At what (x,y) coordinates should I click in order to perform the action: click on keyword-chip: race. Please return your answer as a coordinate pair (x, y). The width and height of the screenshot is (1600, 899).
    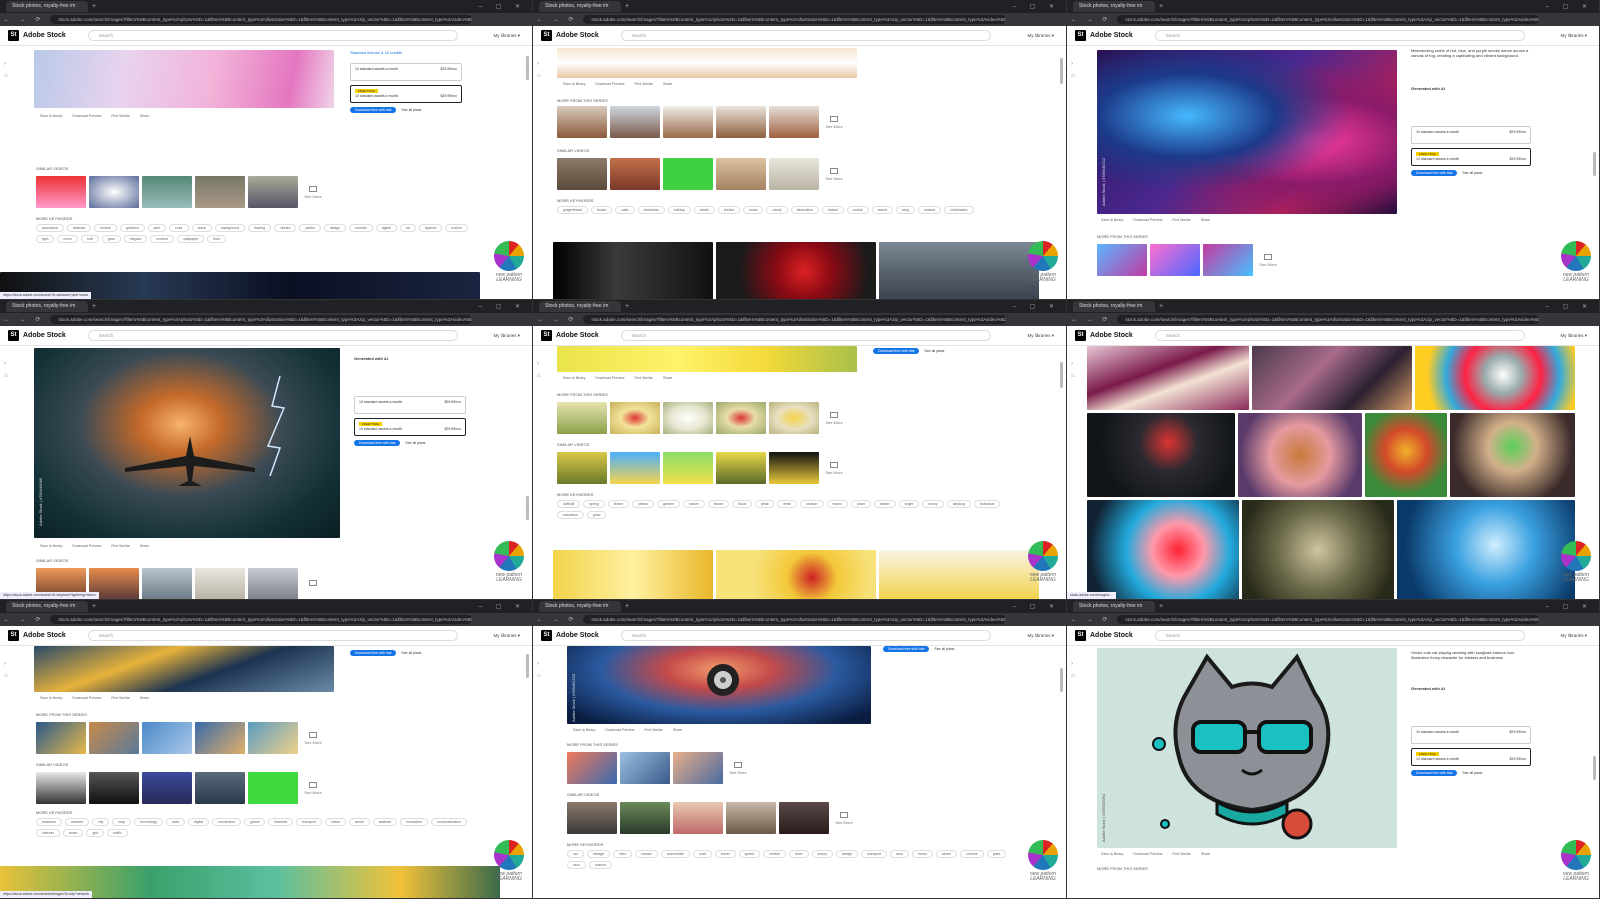
    Looking at the image, I should click on (576, 865).